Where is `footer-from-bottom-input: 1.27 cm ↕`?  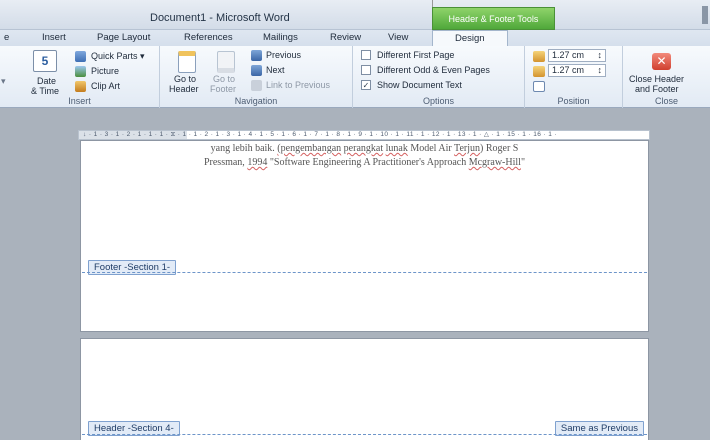
footer-from-bottom-input: 1.27 cm ↕ is located at coordinates (577, 70).